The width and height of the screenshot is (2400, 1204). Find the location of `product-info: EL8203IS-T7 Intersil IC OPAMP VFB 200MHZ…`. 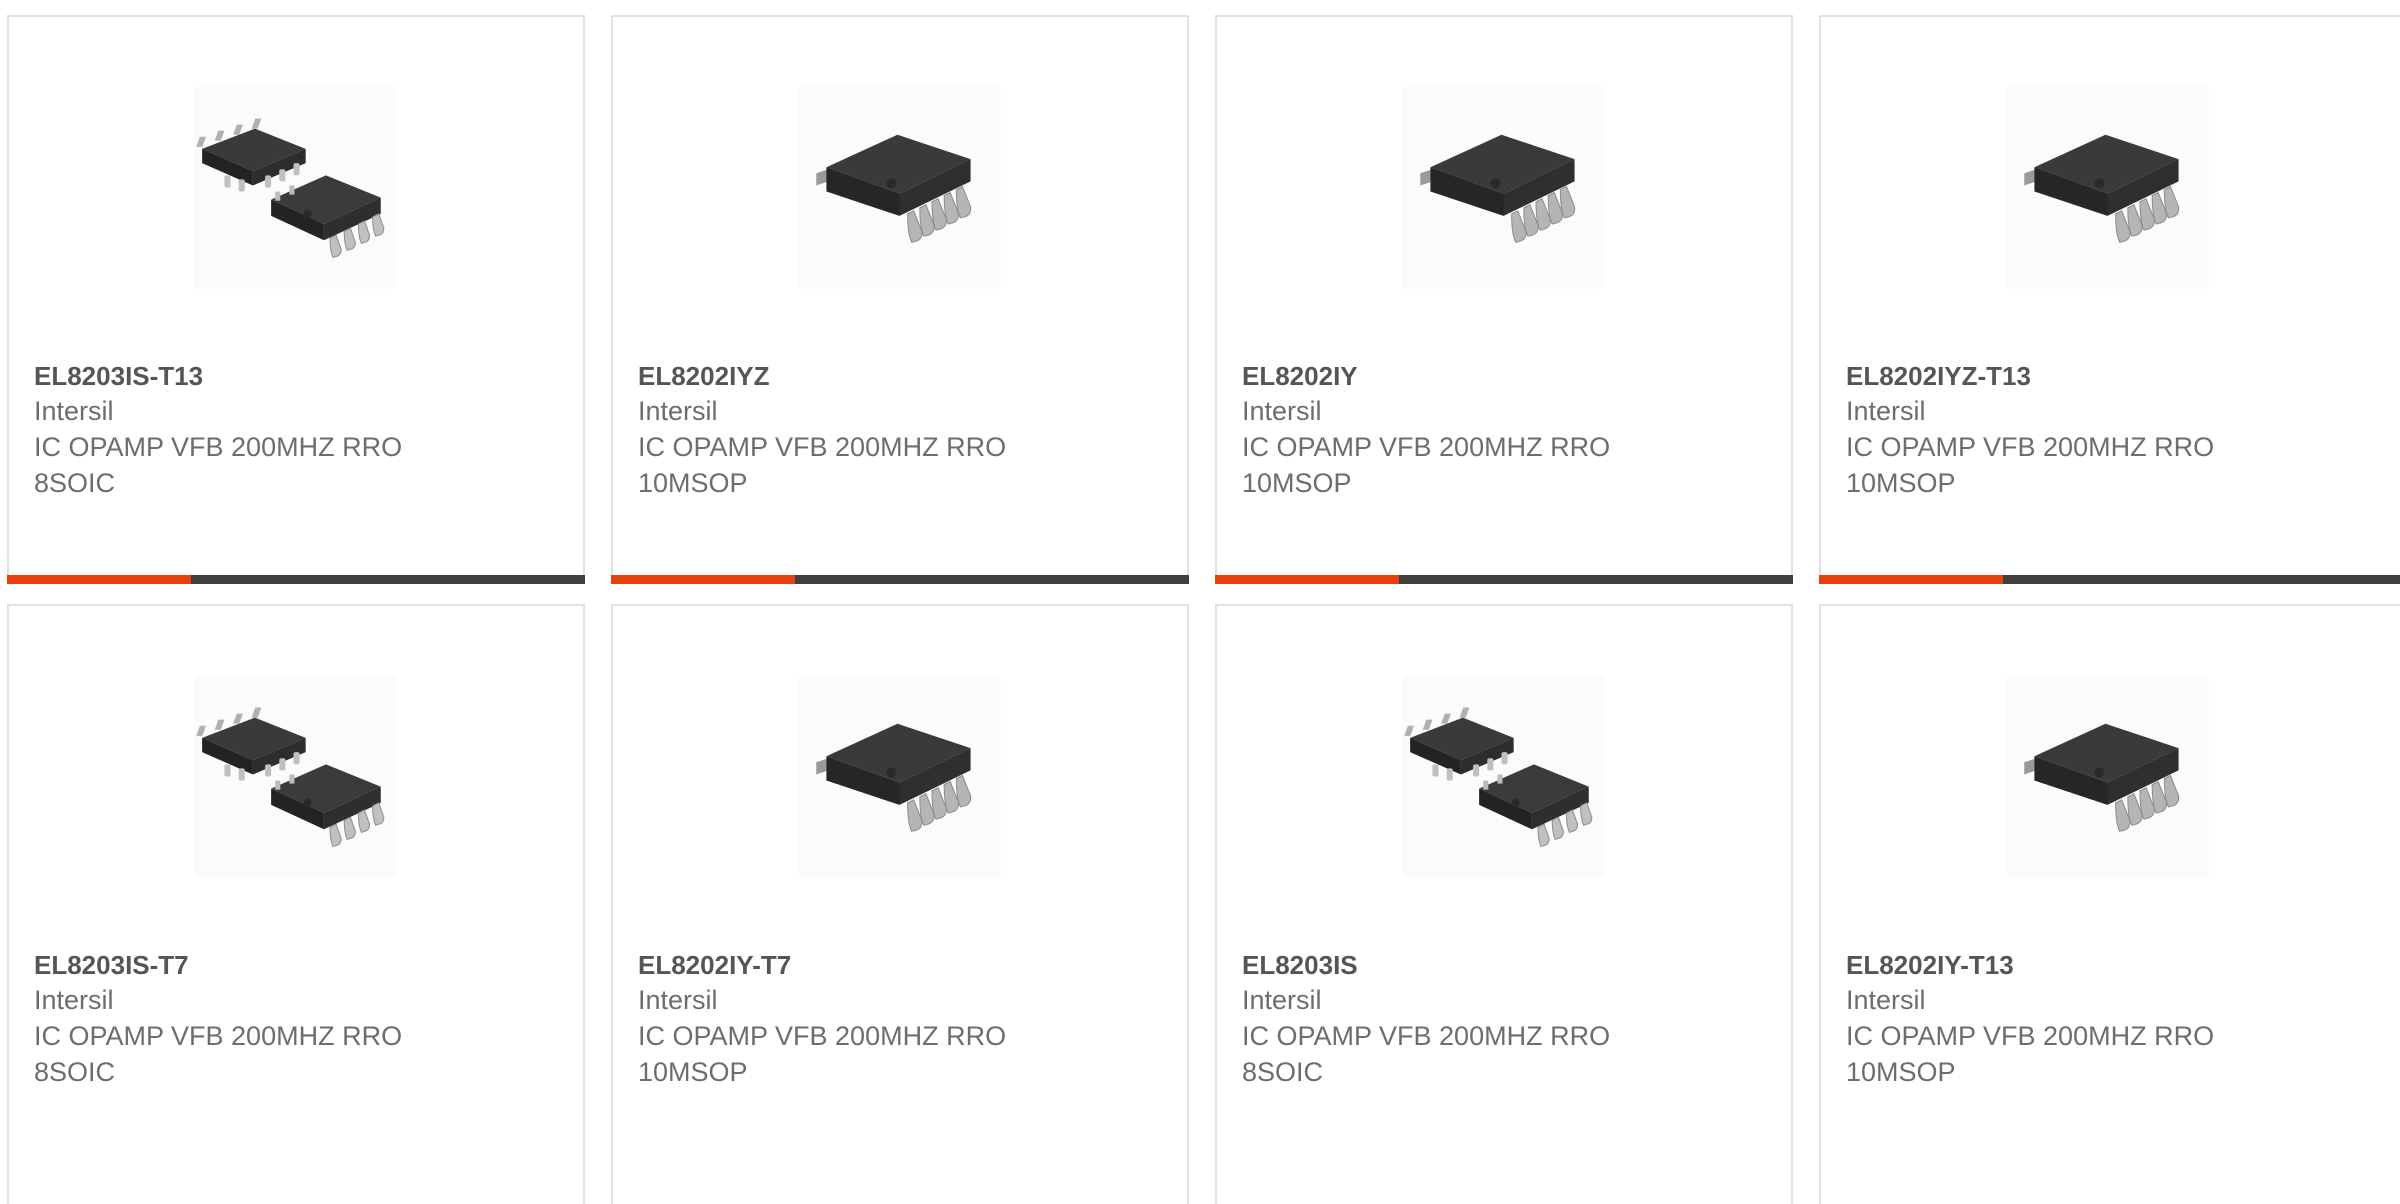

product-info: EL8203IS-T7 Intersil IC OPAMP VFB 200MHZ… is located at coordinates (303, 1019).